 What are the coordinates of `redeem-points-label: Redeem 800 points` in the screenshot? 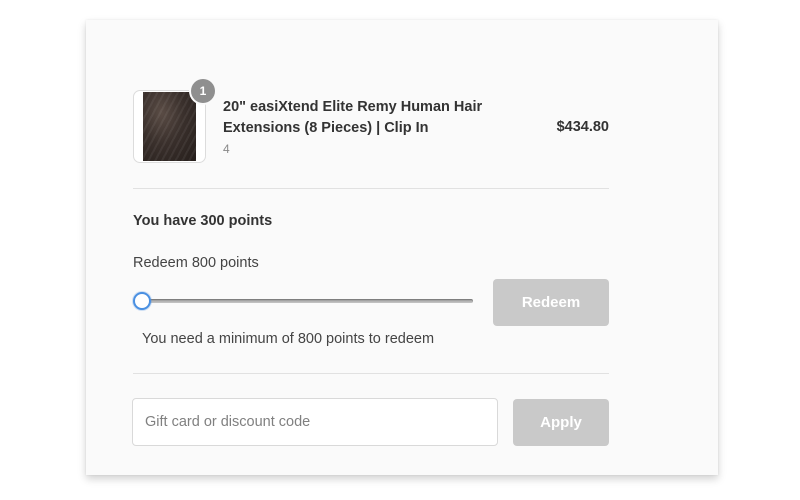 It's located at (196, 263).